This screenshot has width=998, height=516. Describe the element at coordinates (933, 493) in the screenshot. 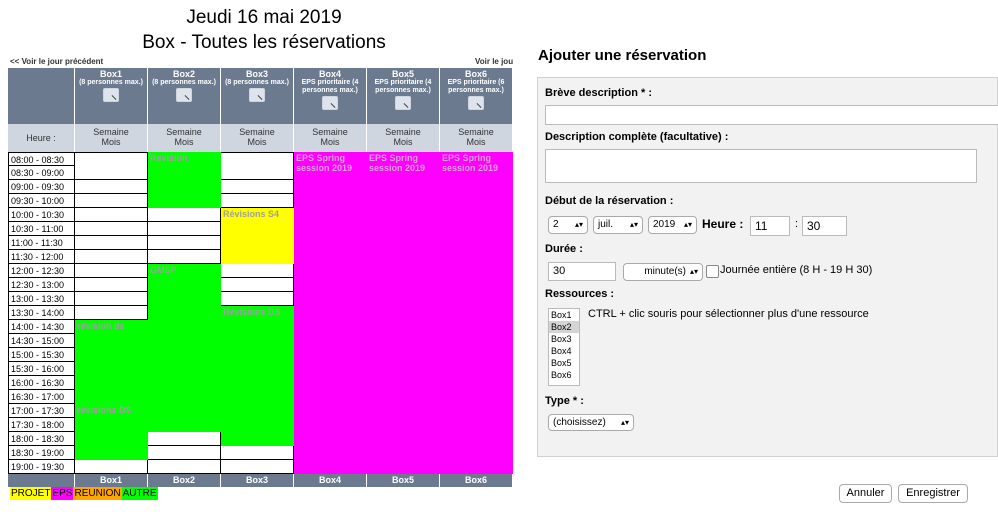

I see `save-button: Enregistrer` at that location.